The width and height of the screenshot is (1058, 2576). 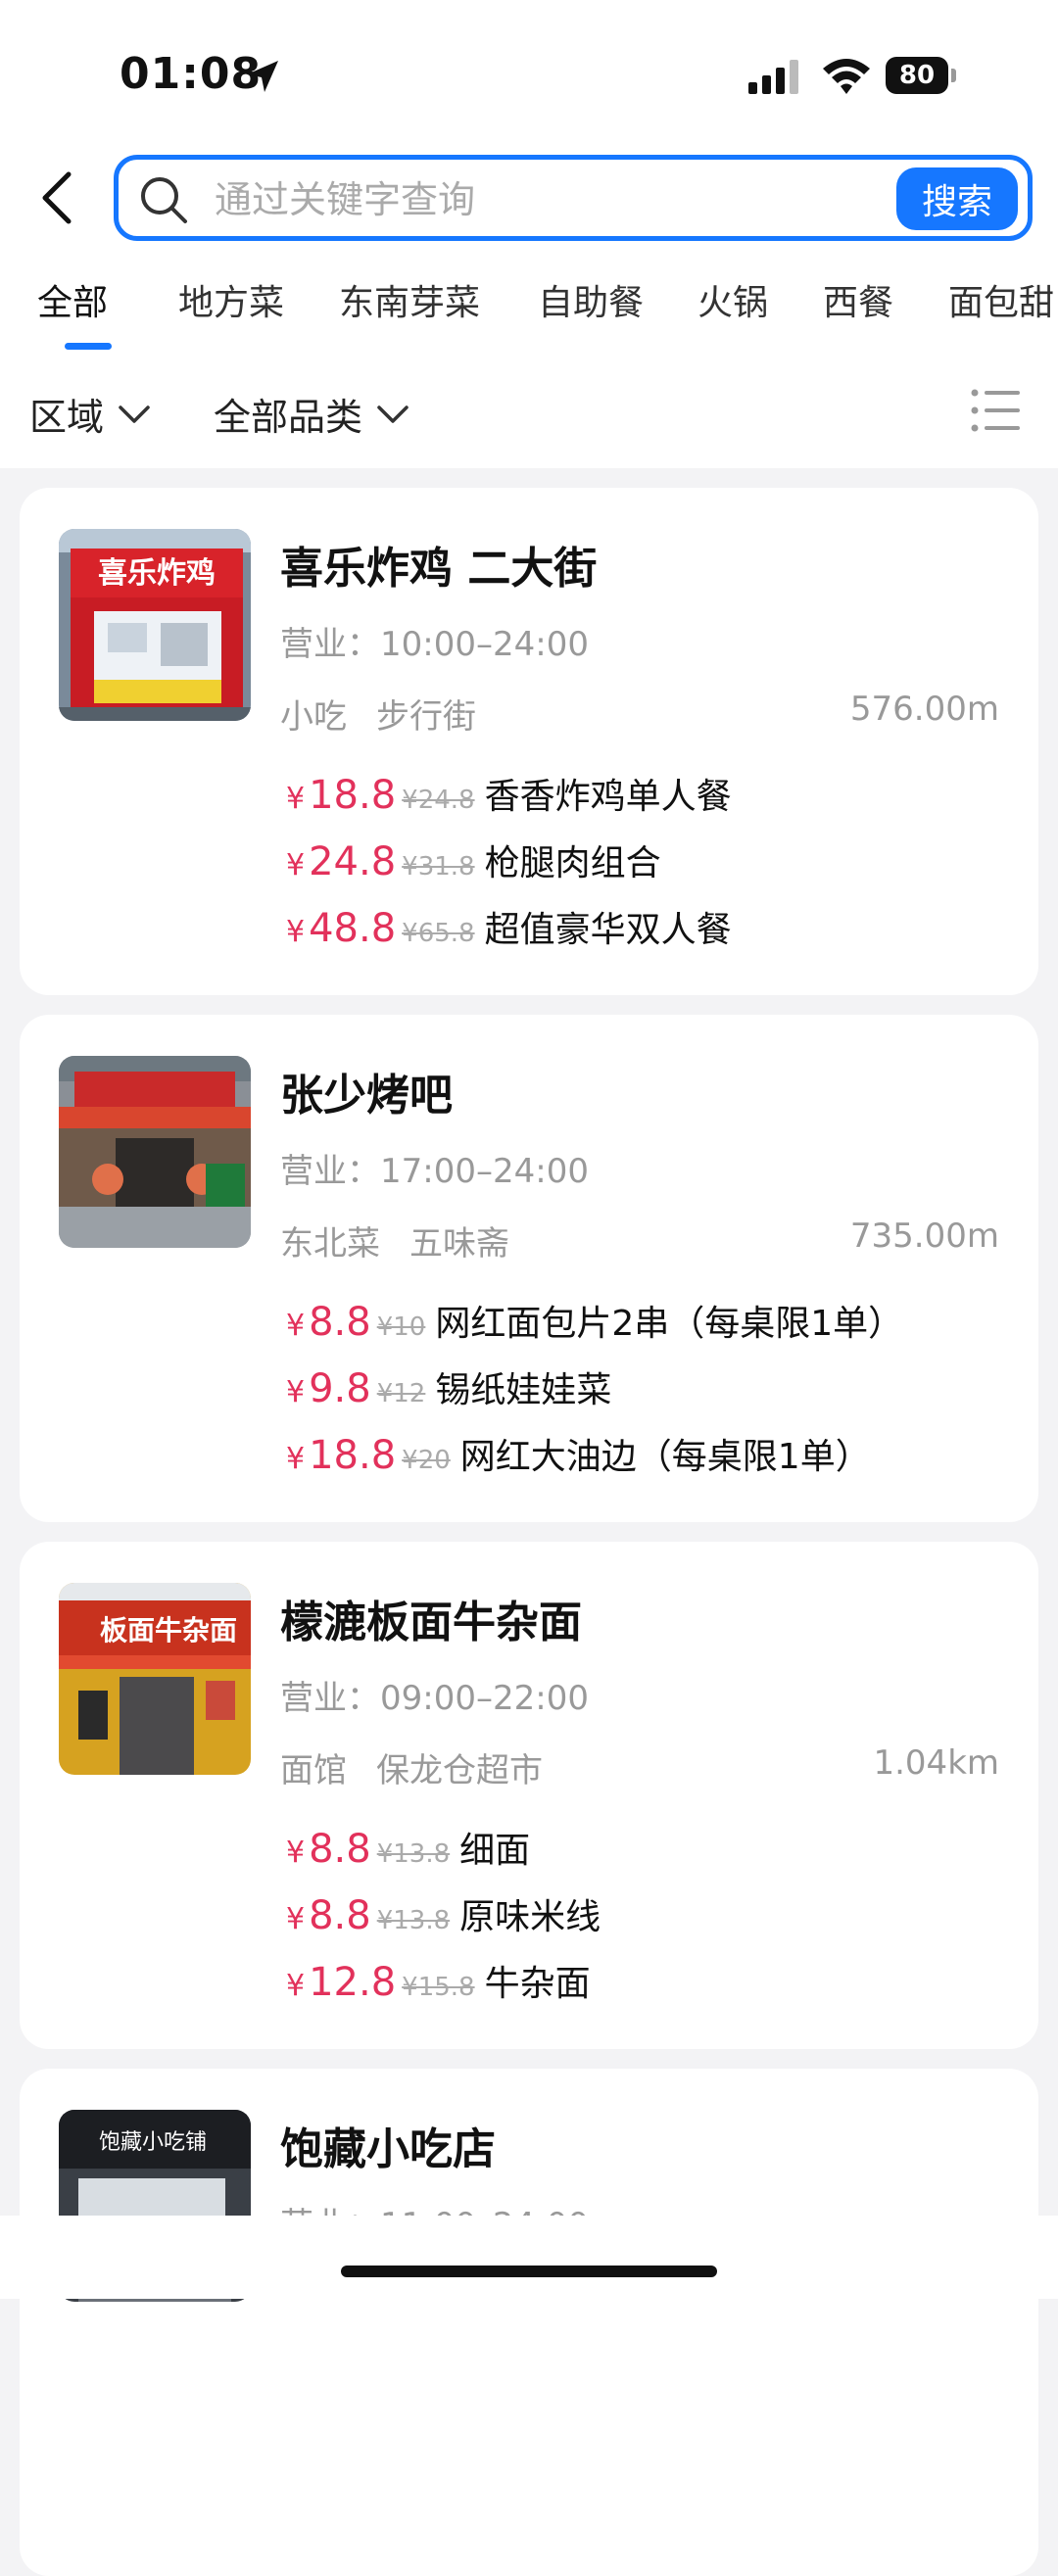 What do you see at coordinates (330, 1244) in the screenshot?
I see `shop-category: 东北菜` at bounding box center [330, 1244].